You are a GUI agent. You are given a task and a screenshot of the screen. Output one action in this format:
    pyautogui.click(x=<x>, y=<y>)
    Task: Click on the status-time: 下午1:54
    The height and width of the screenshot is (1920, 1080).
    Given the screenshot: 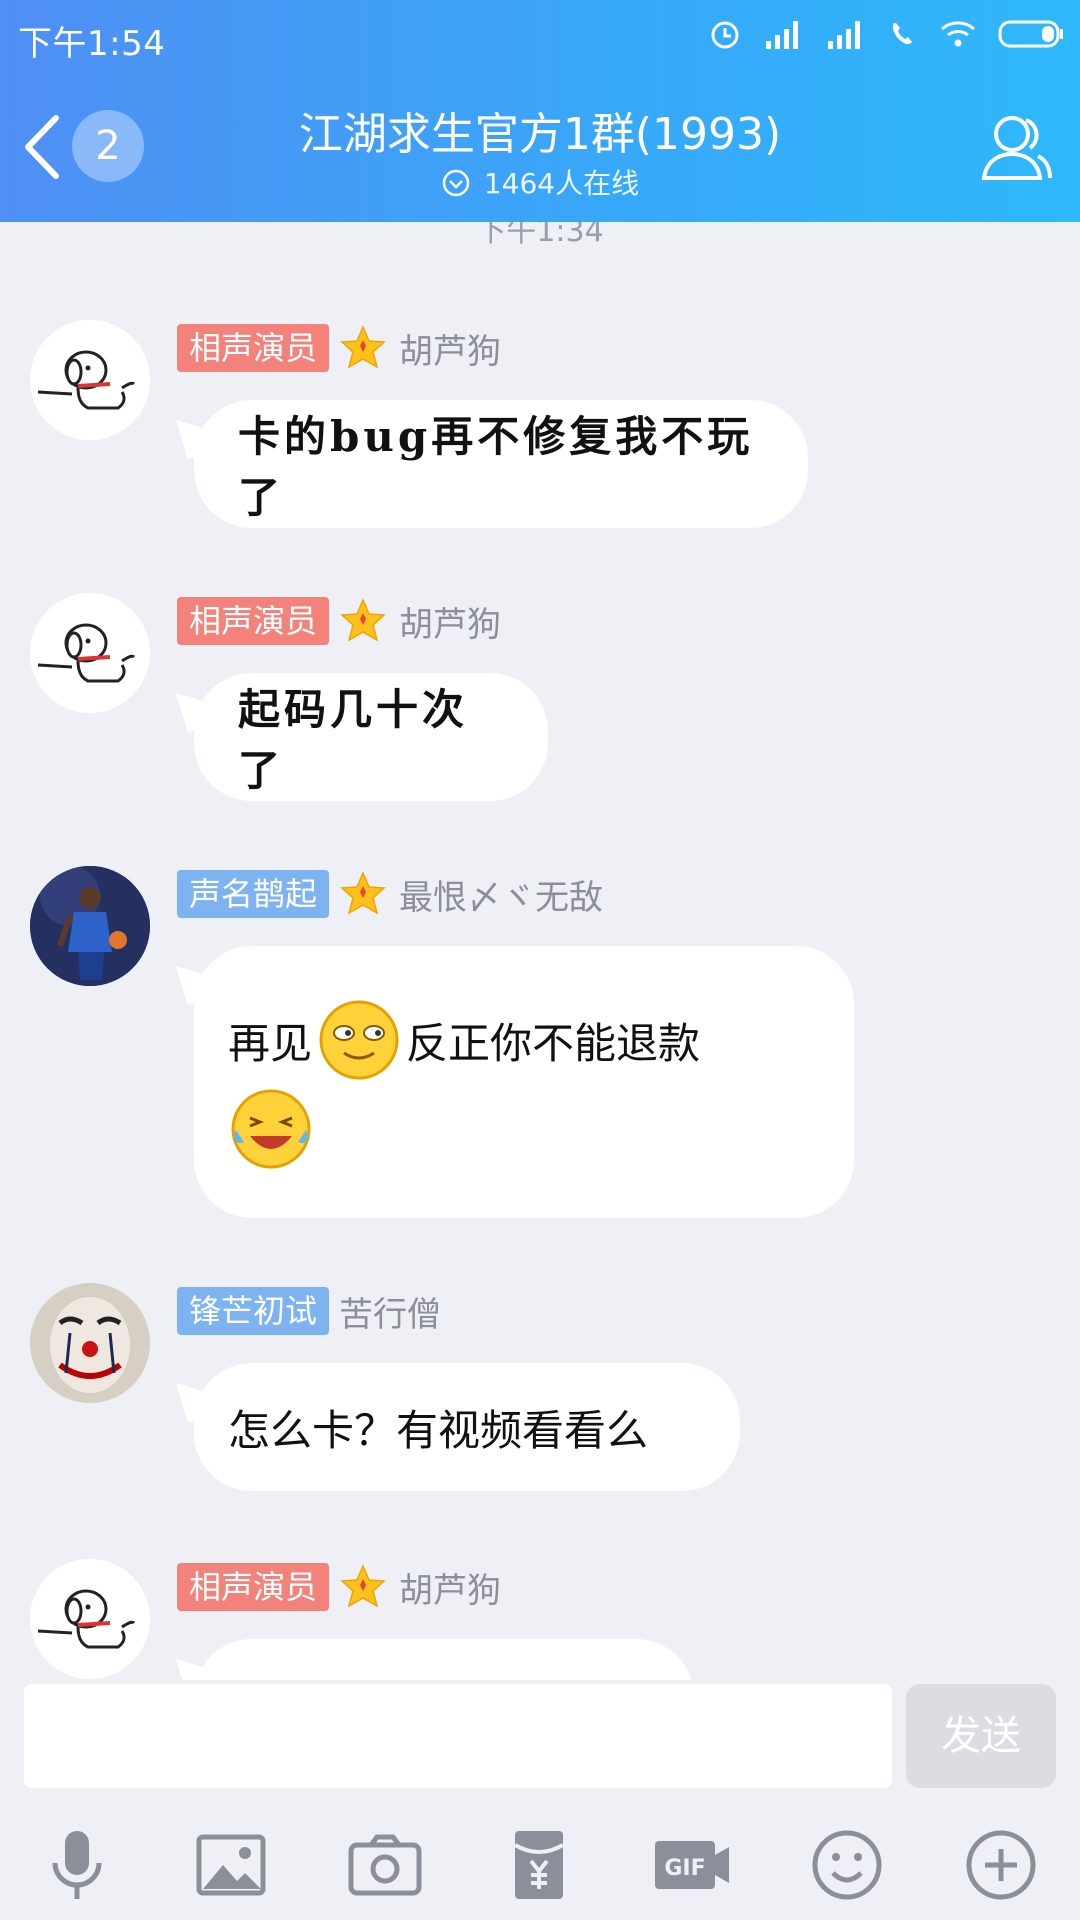 What is the action you would take?
    pyautogui.click(x=92, y=44)
    